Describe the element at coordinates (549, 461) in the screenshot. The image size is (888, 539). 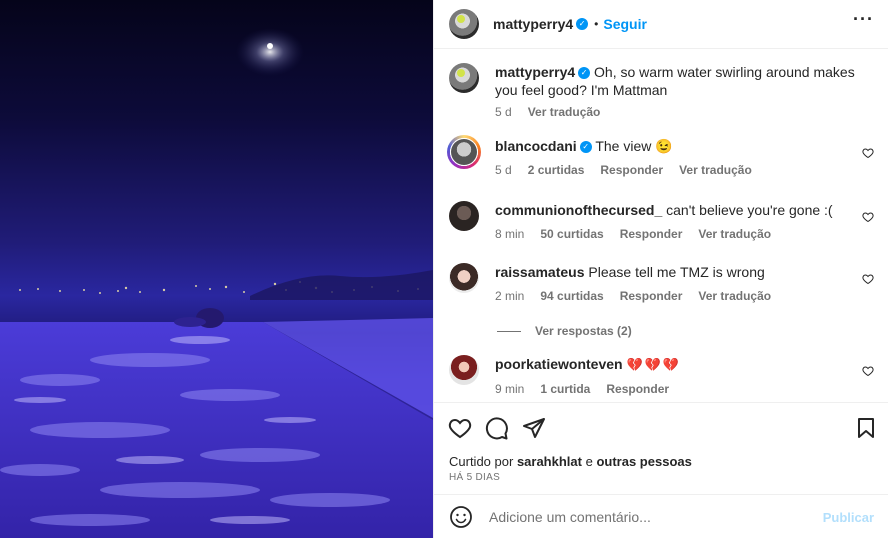
I see `liked-by-user: sarahkhlat` at that location.